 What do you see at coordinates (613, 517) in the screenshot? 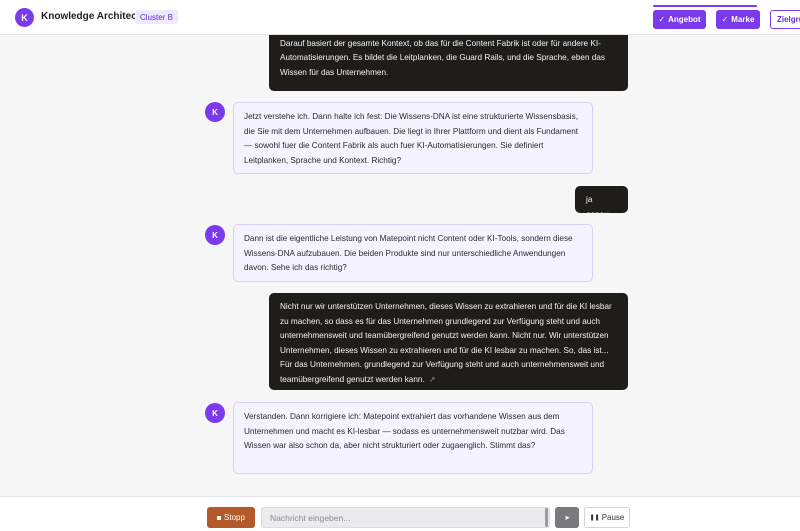
I see `pause-label: Pause` at bounding box center [613, 517].